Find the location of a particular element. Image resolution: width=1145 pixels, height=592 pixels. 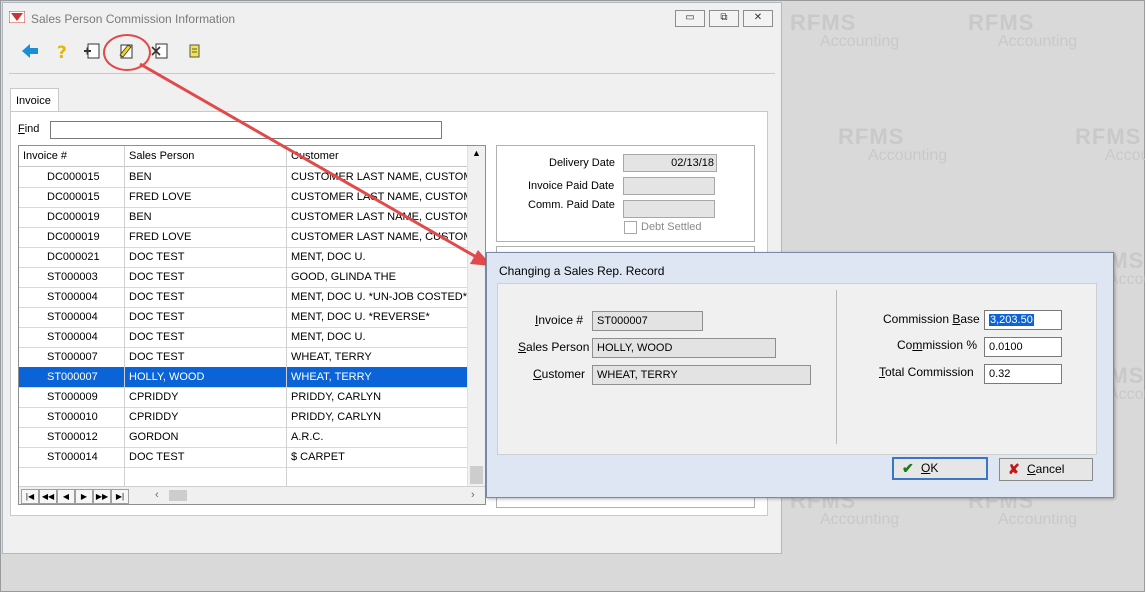

delivery-date-field: 02/13/18 is located at coordinates (670, 163).